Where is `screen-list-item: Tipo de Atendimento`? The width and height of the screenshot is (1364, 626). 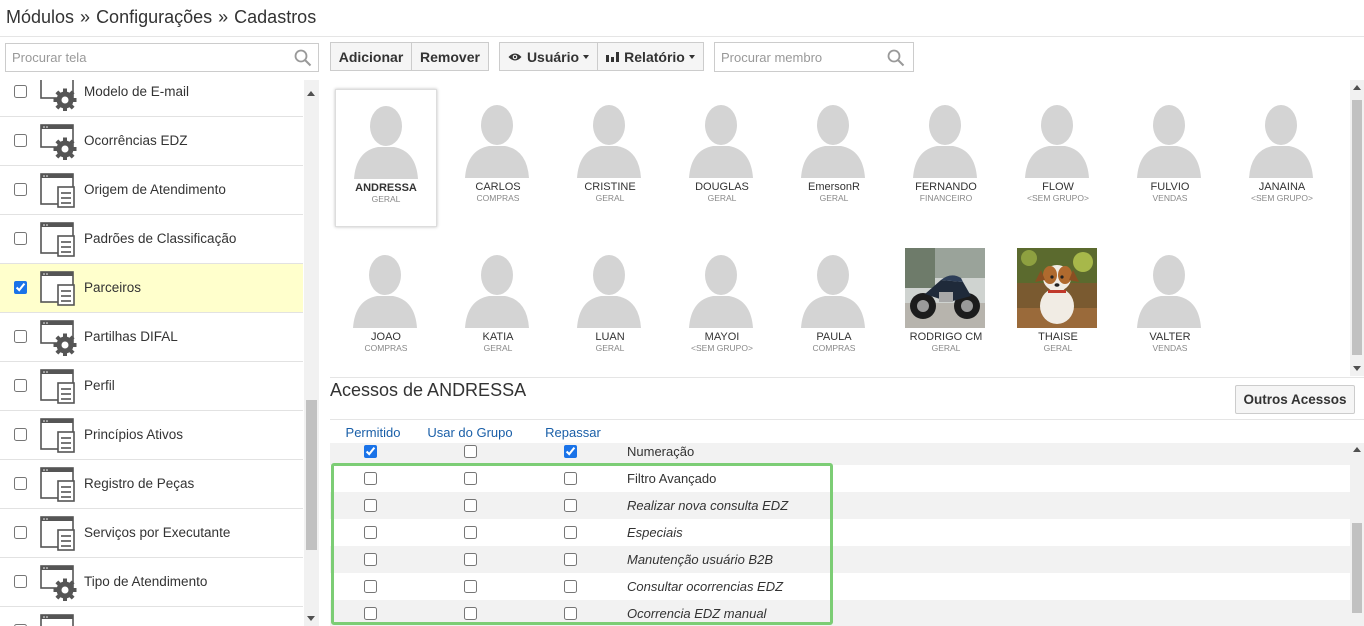
screen-list-item: Tipo de Atendimento is located at coordinates (151, 582).